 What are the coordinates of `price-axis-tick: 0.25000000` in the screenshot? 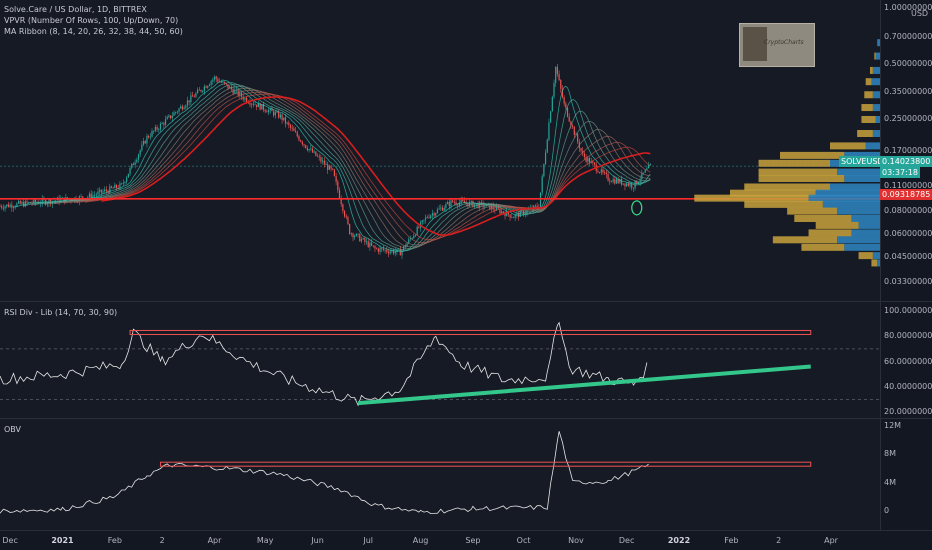 It's located at (908, 119).